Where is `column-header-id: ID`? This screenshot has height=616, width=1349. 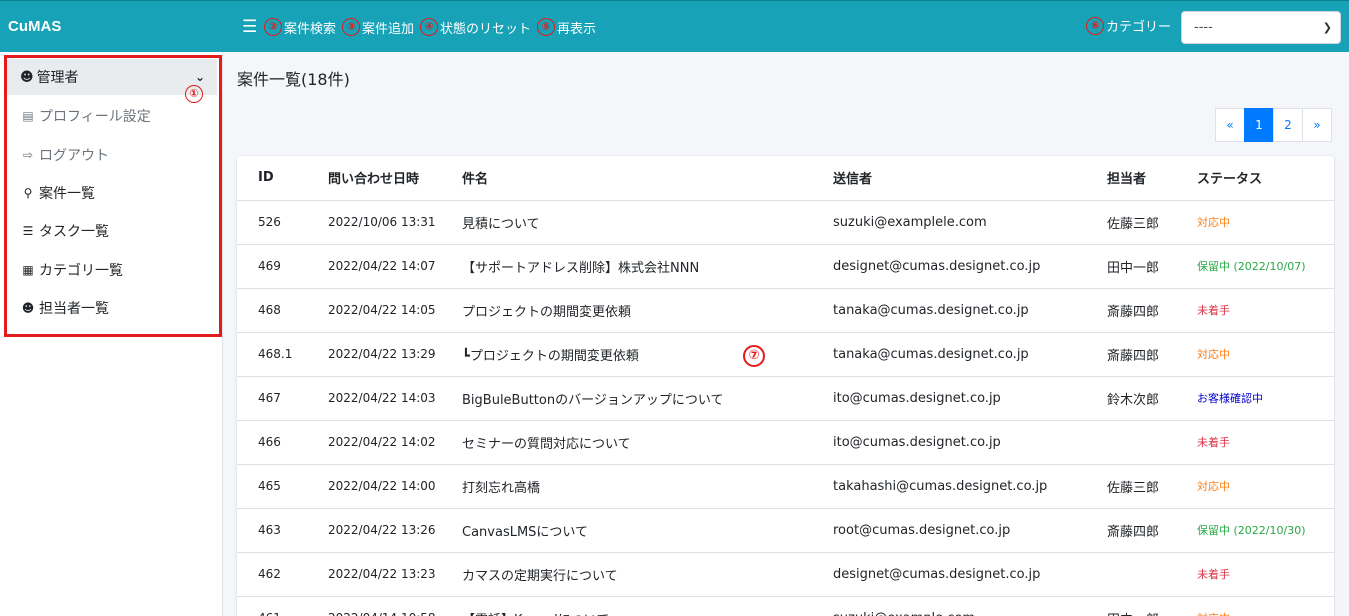 column-header-id: ID is located at coordinates (282, 178).